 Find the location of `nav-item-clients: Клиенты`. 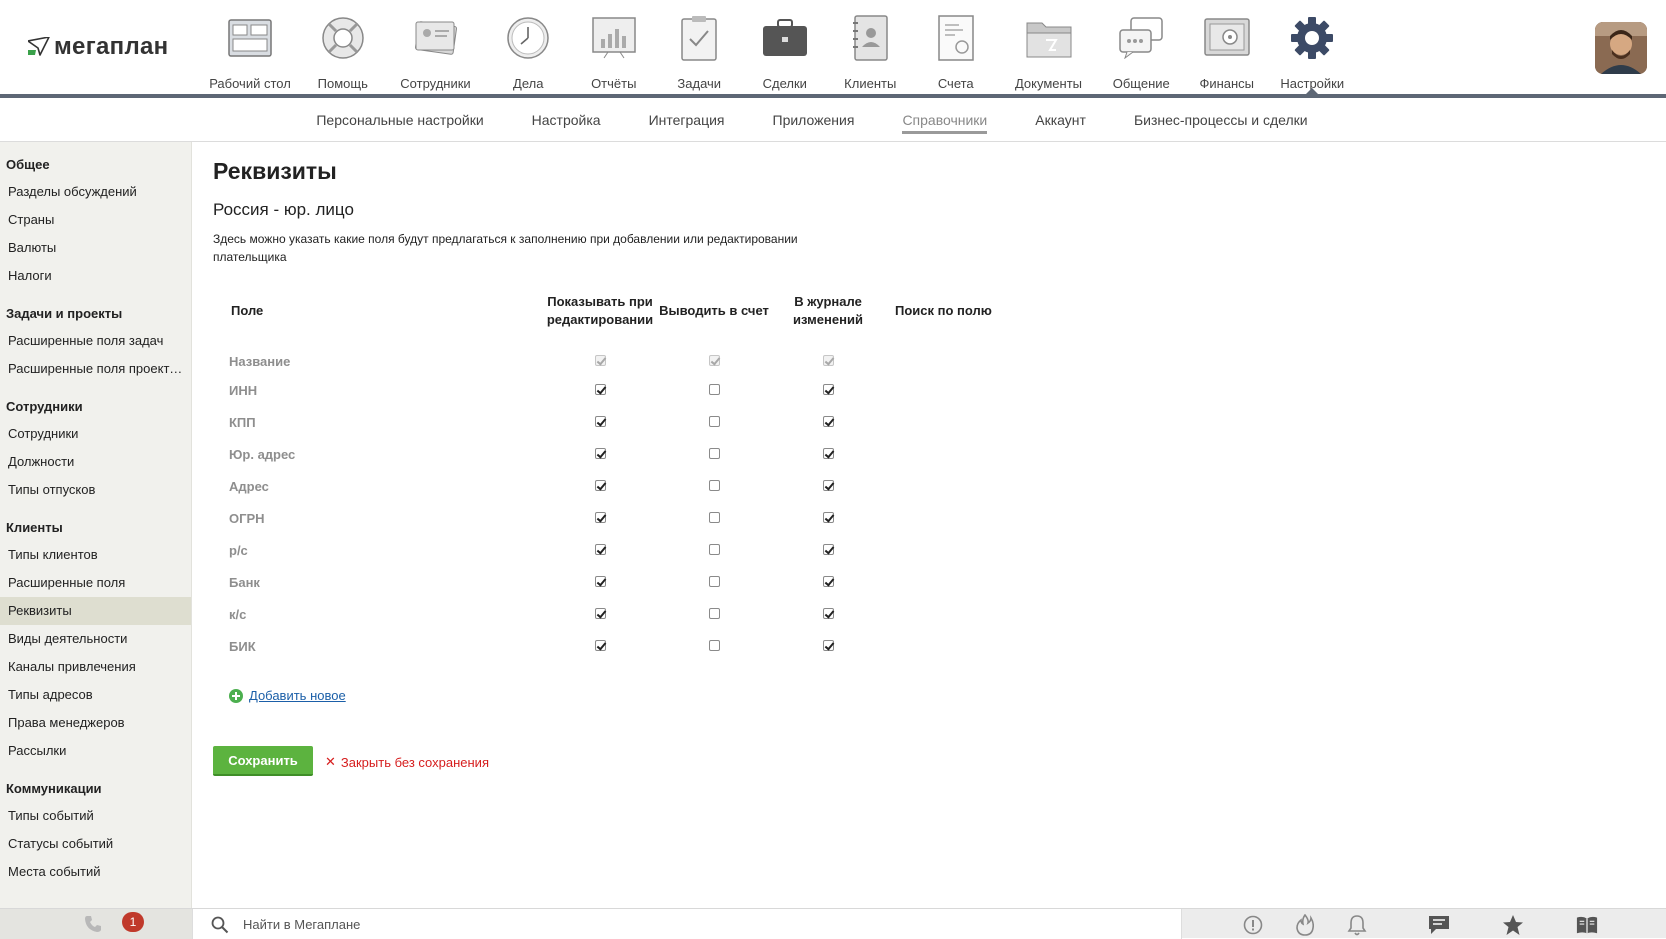

nav-item-clients: Клиенты is located at coordinates (871, 47).